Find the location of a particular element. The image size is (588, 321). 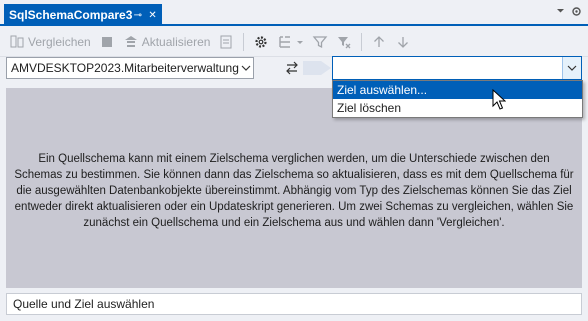

dropdown-icon is located at coordinates (560, 13).